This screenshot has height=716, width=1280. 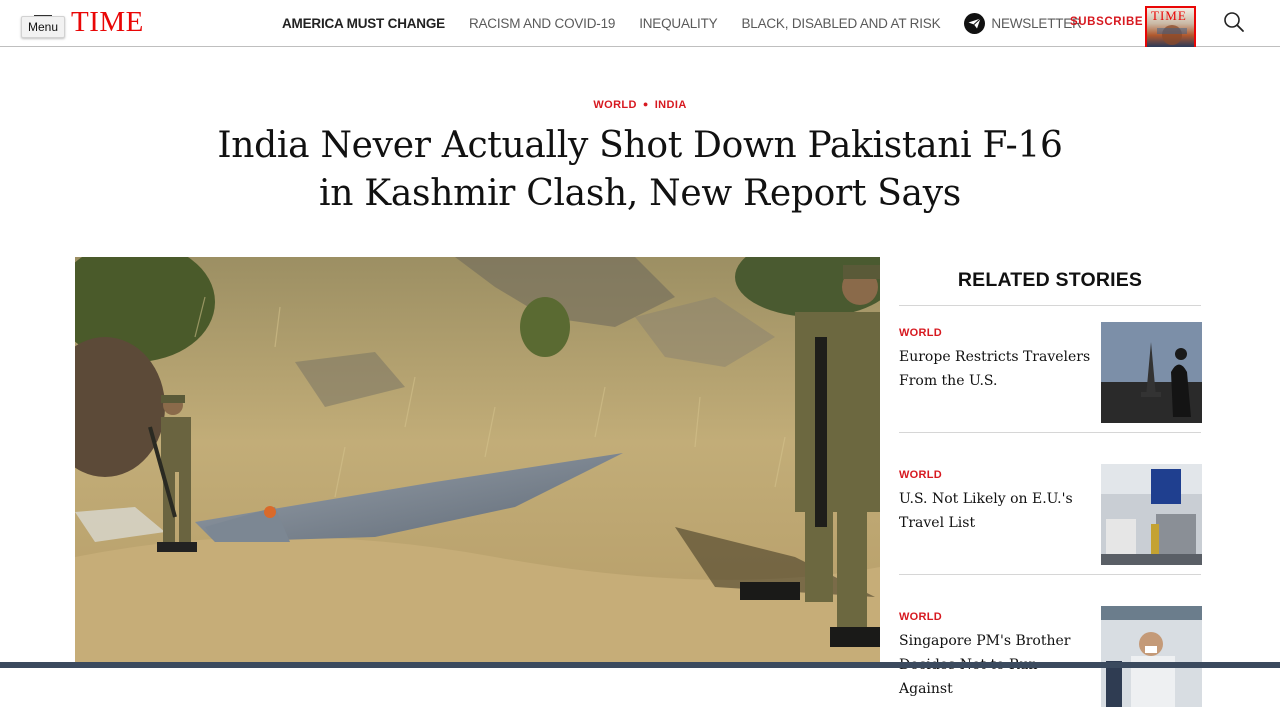 What do you see at coordinates (1234, 22) in the screenshot?
I see `search-icon` at bounding box center [1234, 22].